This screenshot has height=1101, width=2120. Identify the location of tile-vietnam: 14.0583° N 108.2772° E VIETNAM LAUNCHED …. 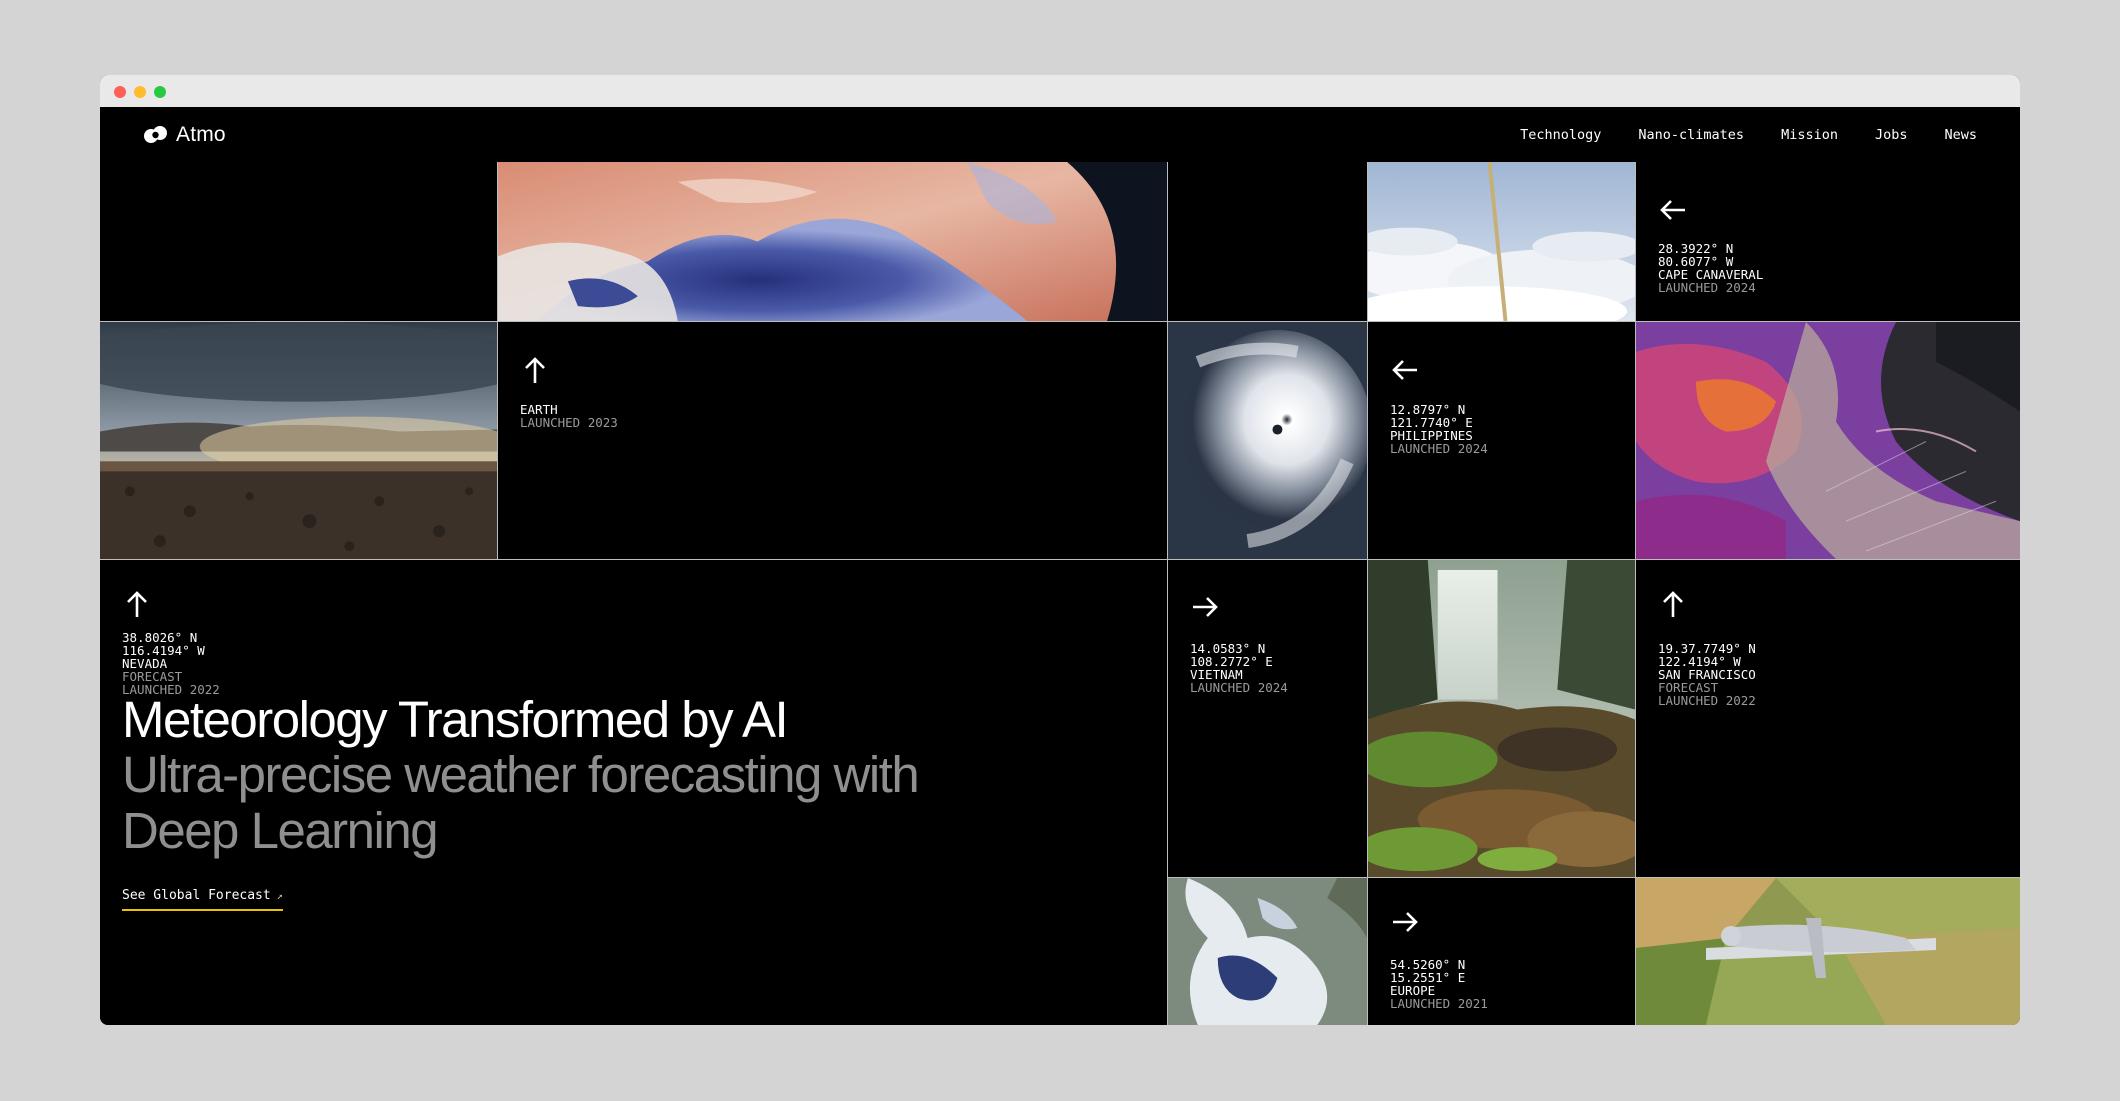
(1268, 719).